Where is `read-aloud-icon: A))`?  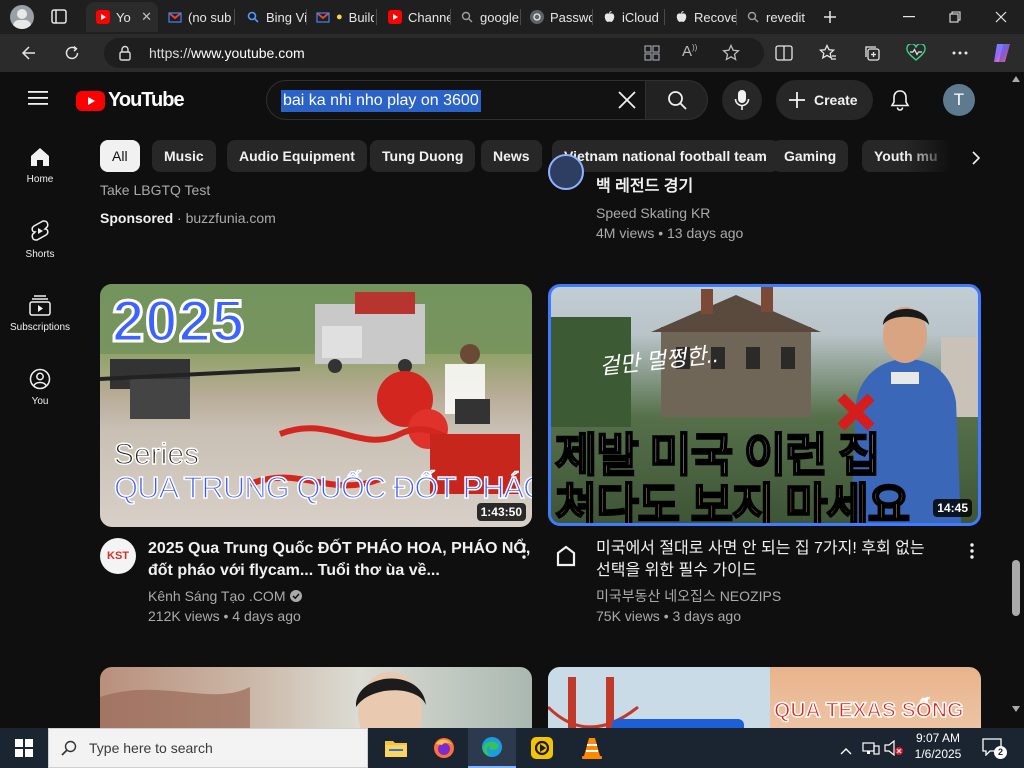 read-aloud-icon: A)) is located at coordinates (689, 51).